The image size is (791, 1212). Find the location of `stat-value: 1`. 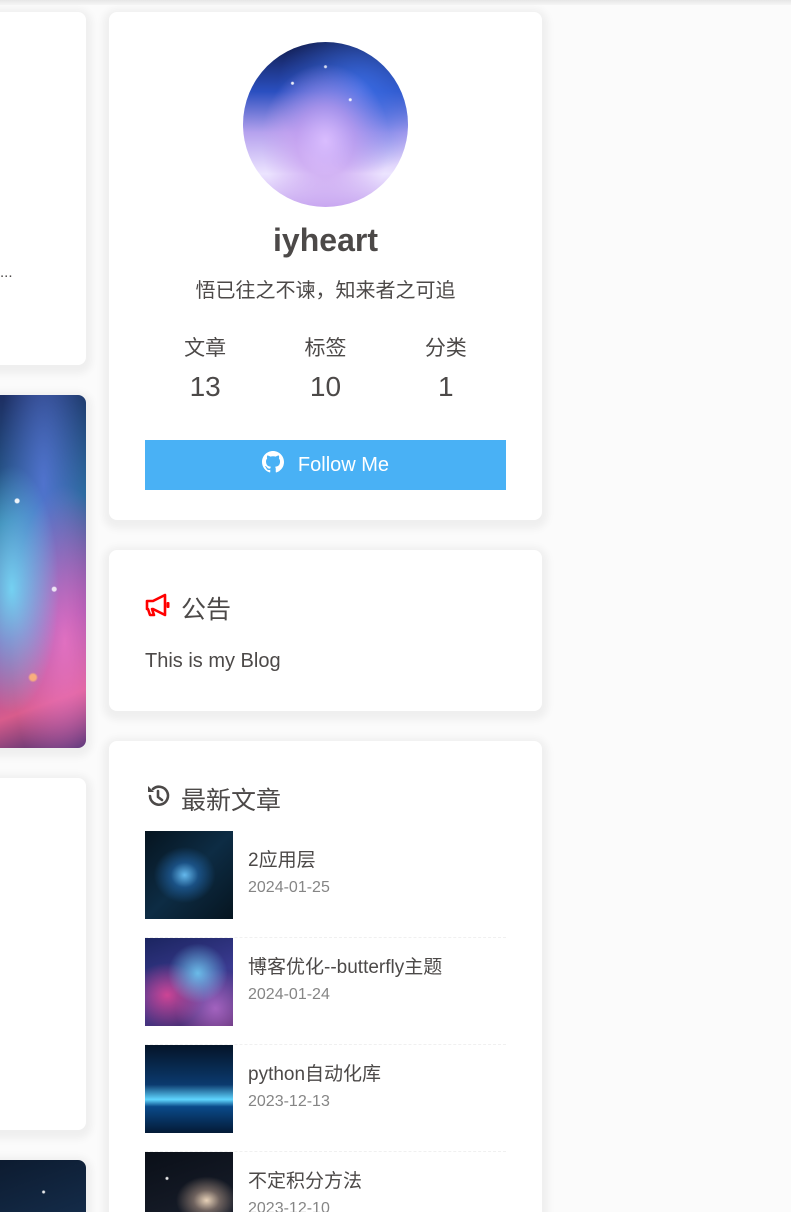

stat-value: 1 is located at coordinates (446, 386).